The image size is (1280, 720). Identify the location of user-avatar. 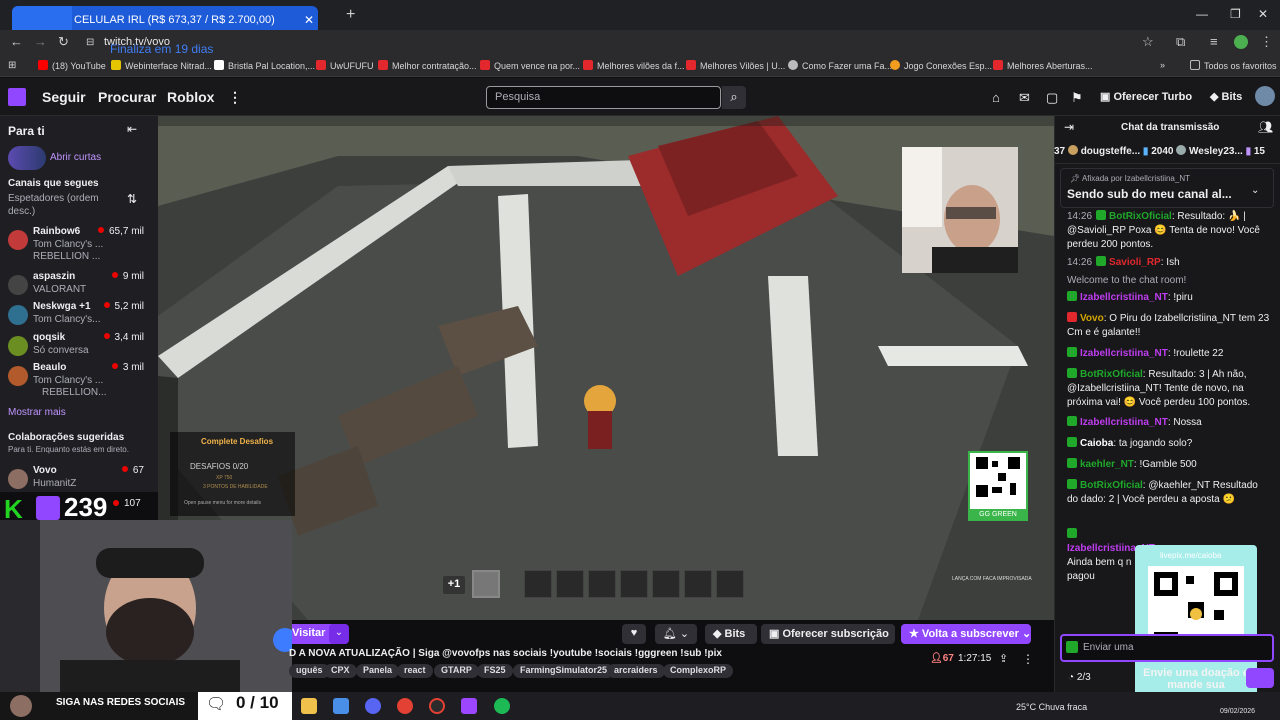
(1265, 96).